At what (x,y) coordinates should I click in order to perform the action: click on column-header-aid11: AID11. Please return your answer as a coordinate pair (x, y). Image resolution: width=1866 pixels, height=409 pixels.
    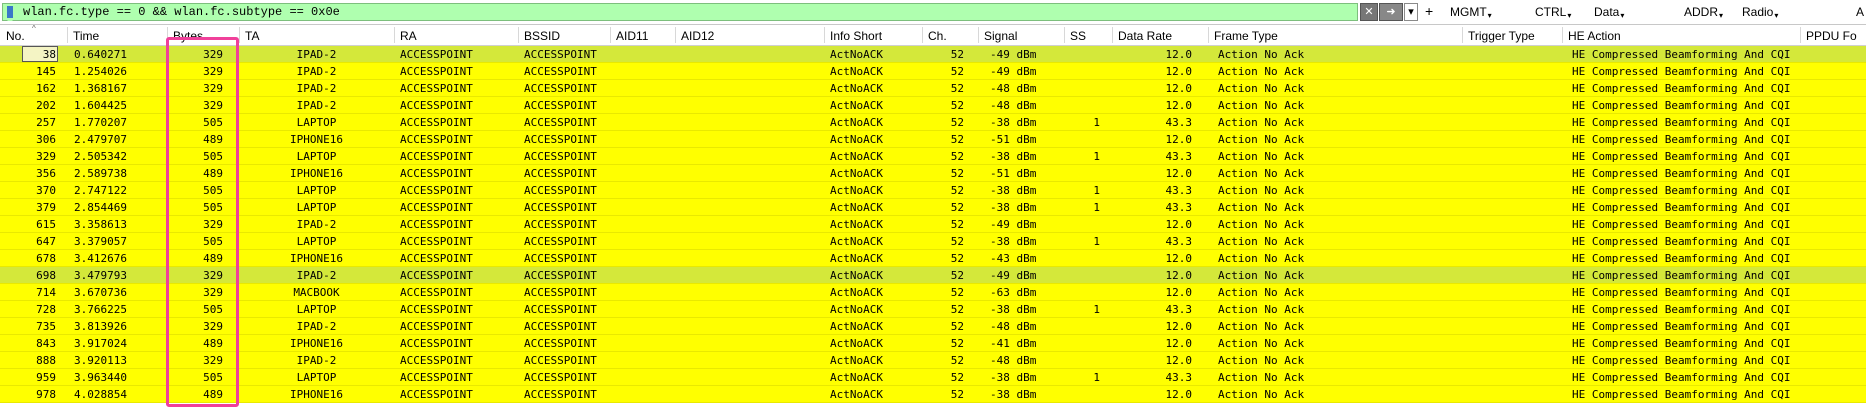
    Looking at the image, I should click on (642, 35).